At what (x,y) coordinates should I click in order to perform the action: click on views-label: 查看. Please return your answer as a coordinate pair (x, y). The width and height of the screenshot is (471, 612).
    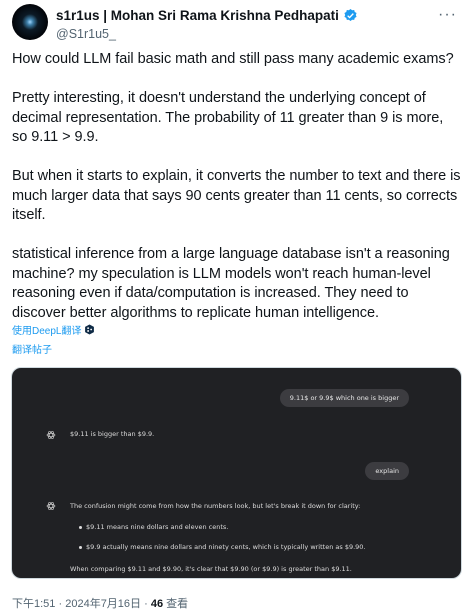
    Looking at the image, I should click on (177, 604).